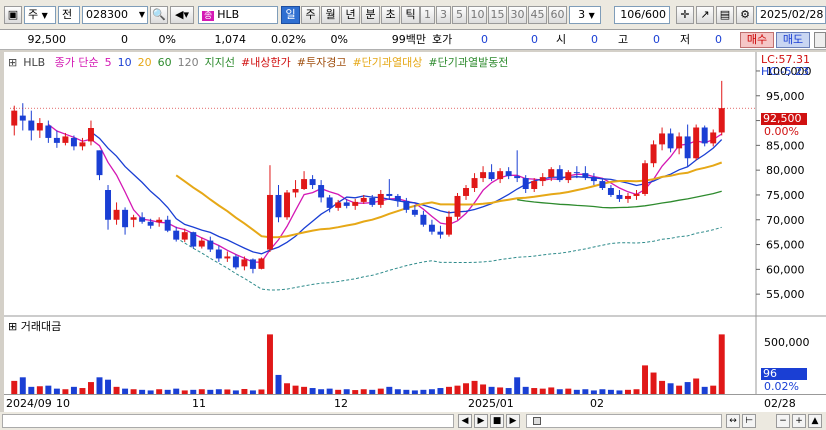  I want to click on price-tick-label: 60,000, so click(785, 269).